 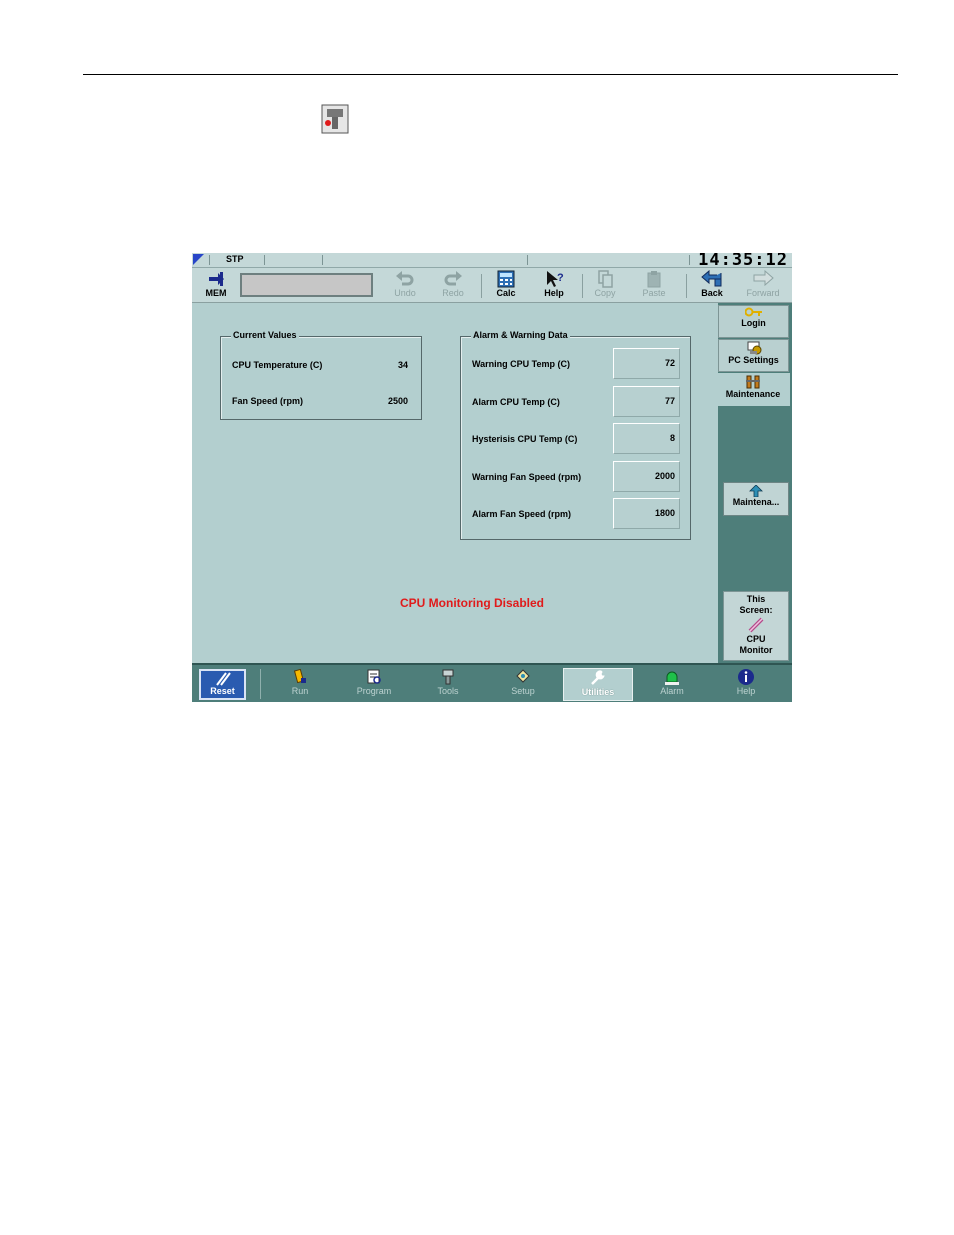 I want to click on task-run: Run, so click(x=300, y=684).